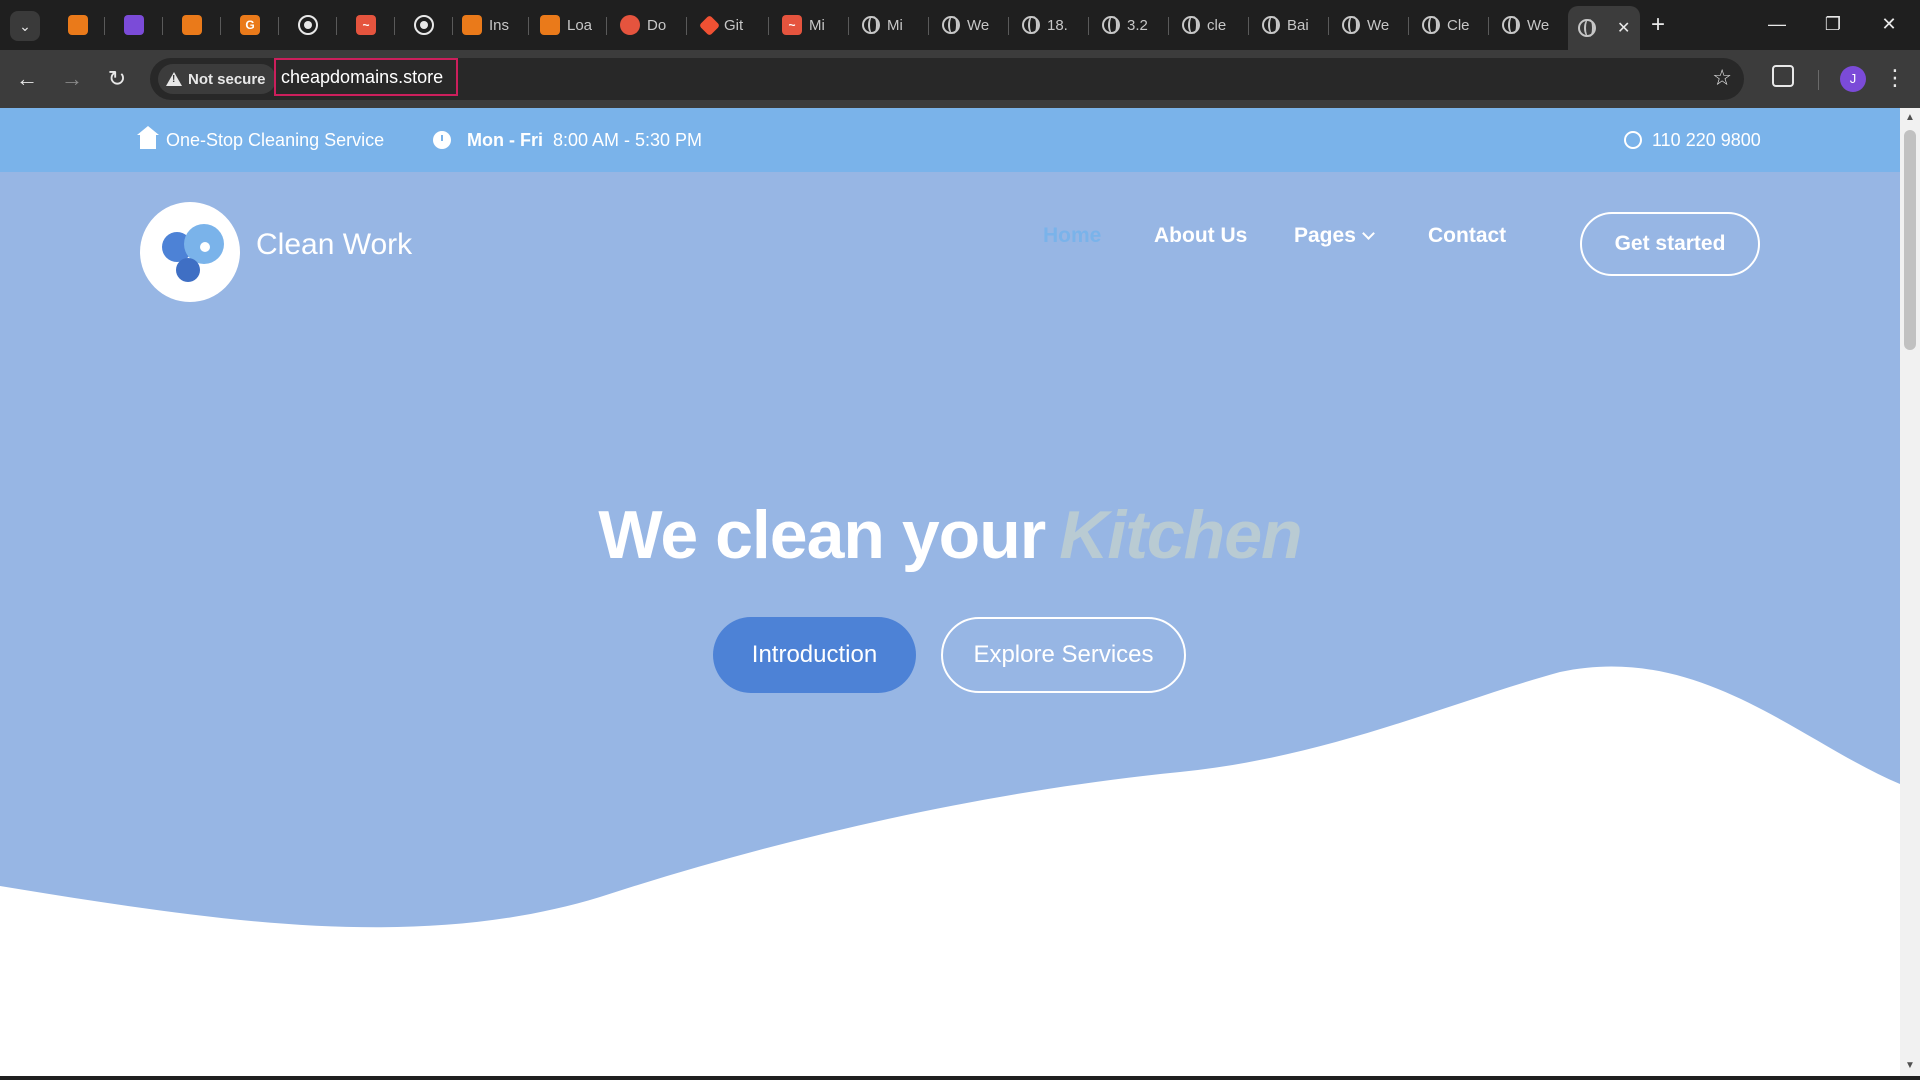 Image resolution: width=1920 pixels, height=1080 pixels. What do you see at coordinates (1623, 28) in the screenshot?
I see `close-tab-icon: ✕` at bounding box center [1623, 28].